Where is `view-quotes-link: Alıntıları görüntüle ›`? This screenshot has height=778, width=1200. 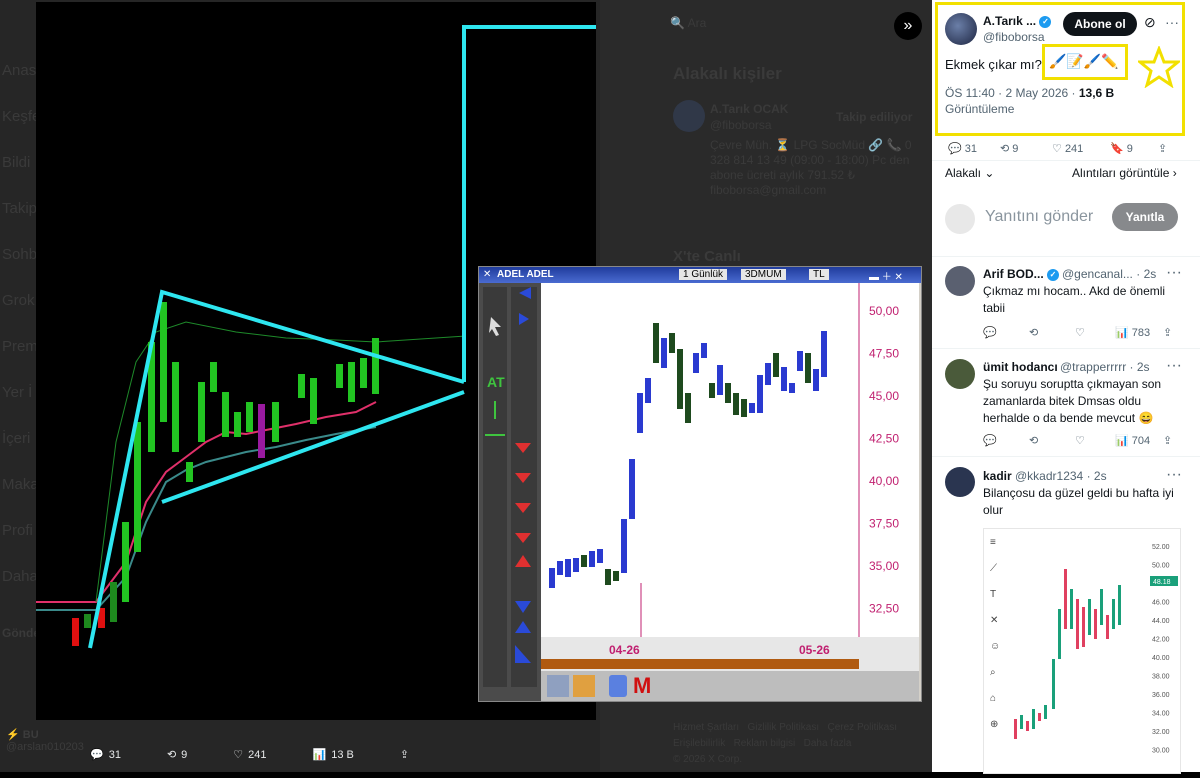
view-quotes-link: Alıntıları görüntüle › is located at coordinates (1124, 173).